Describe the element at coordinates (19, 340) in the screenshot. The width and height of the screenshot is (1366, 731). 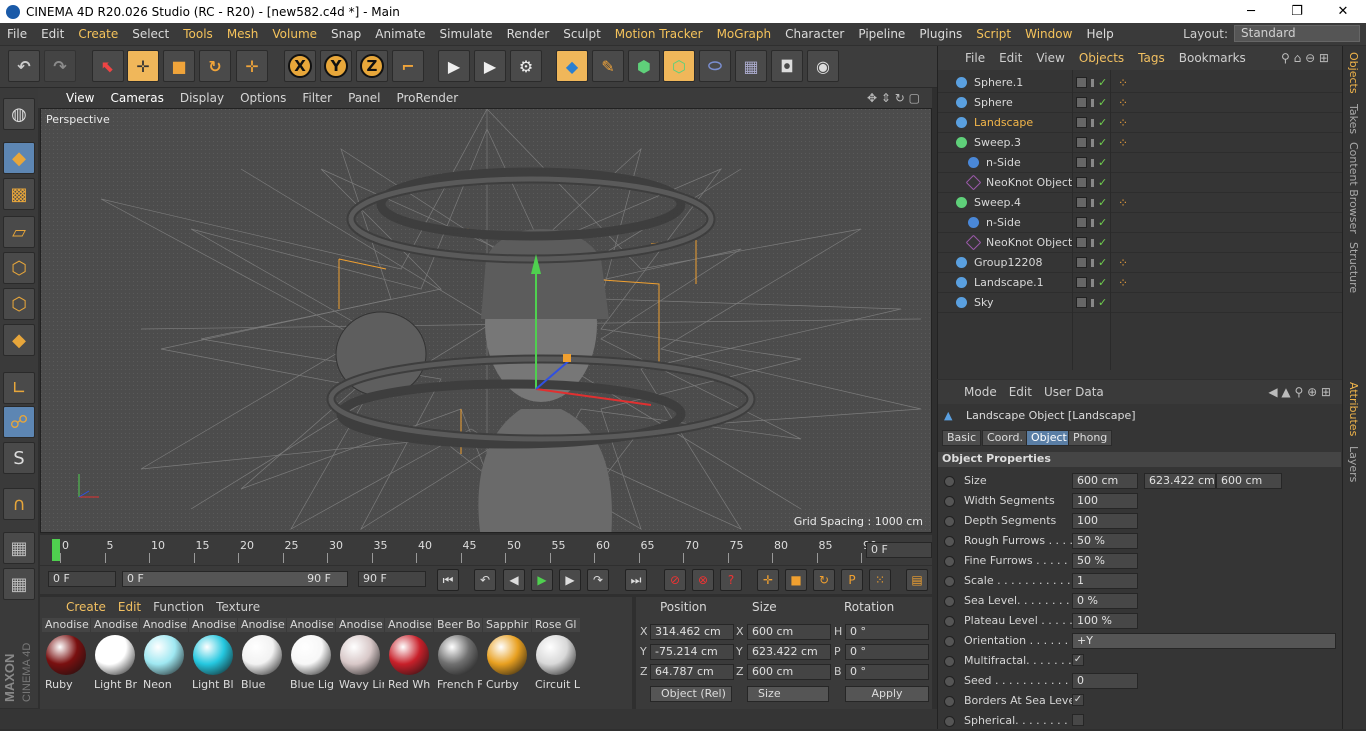
I see `polygons-mode-icon: ◆` at that location.